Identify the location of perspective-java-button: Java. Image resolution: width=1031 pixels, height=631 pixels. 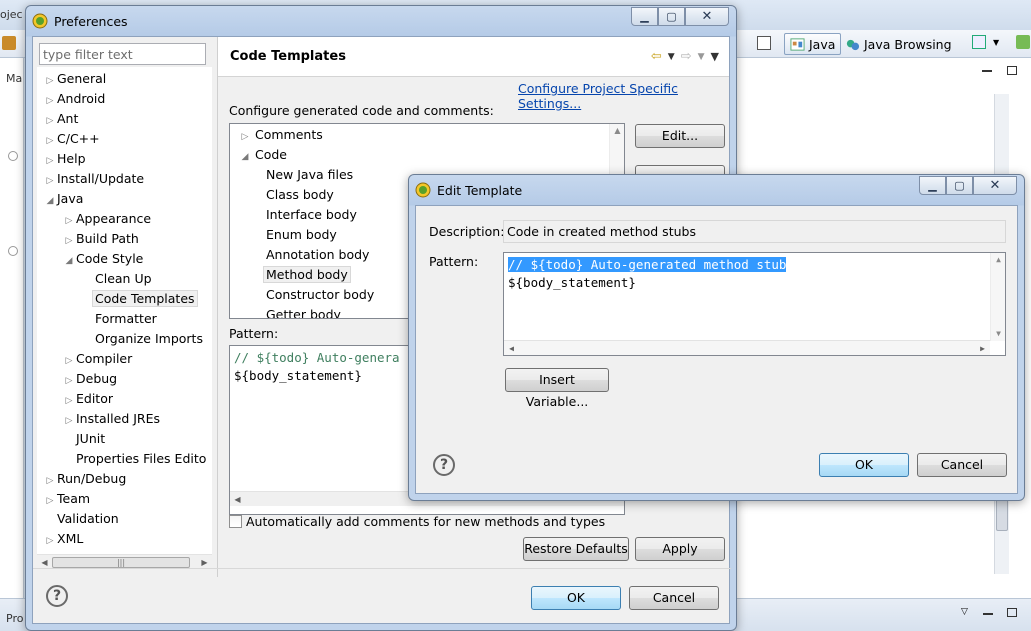
(813, 44).